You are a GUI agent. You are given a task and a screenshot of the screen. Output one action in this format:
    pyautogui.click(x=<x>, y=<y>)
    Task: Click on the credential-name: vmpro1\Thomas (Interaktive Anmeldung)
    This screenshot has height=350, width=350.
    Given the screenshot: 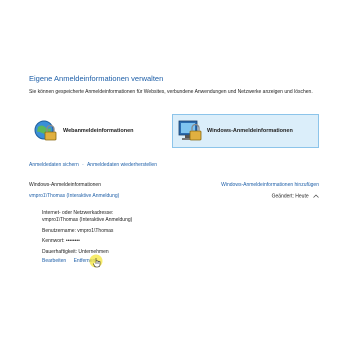 What is the action you would take?
    pyautogui.click(x=74, y=196)
    